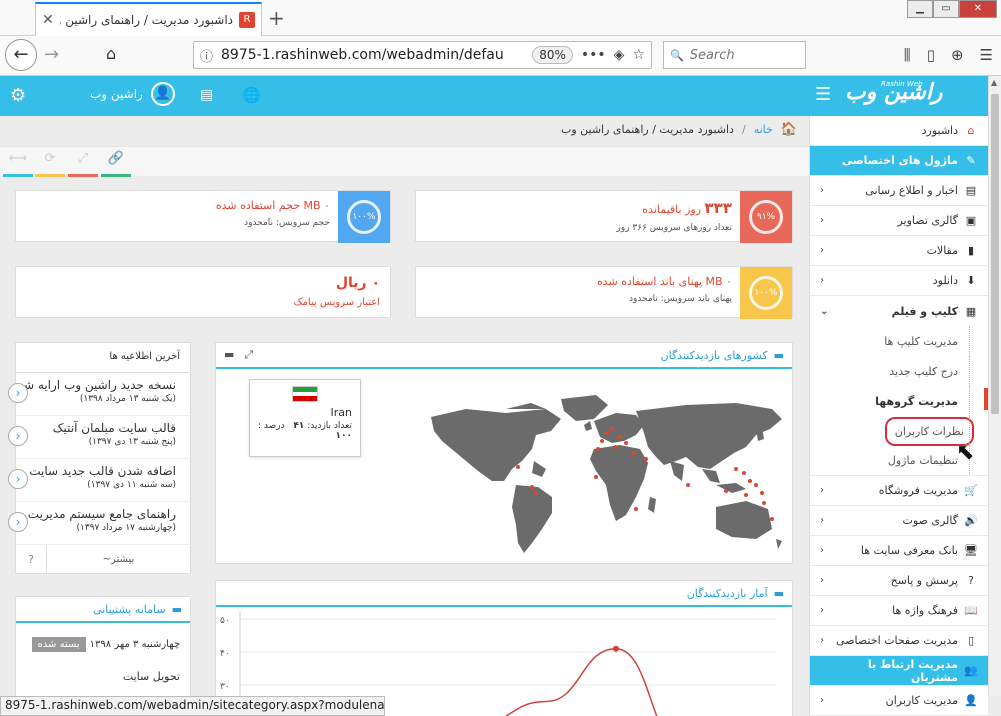 The height and width of the screenshot is (716, 1001). I want to click on back-arrow-icon: ←, so click(21, 55).